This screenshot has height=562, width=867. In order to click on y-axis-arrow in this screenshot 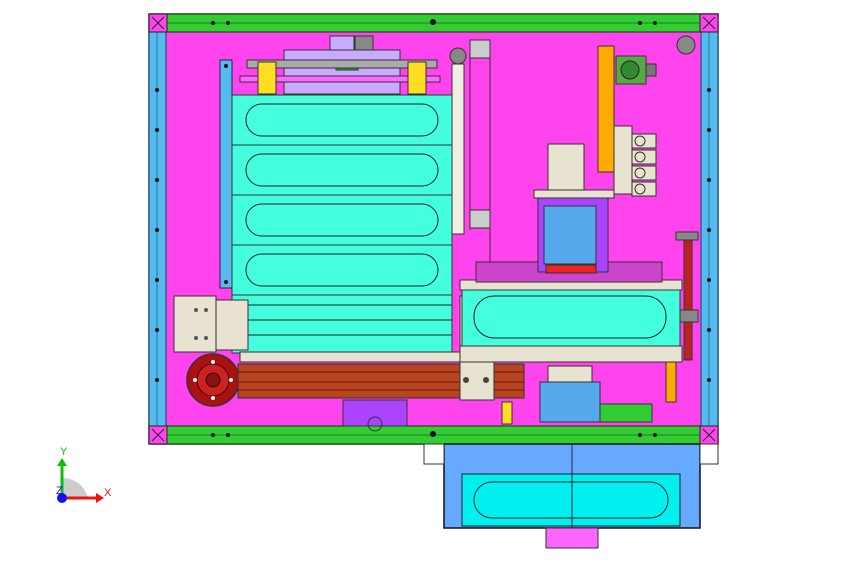, I will do `click(62, 462)`.